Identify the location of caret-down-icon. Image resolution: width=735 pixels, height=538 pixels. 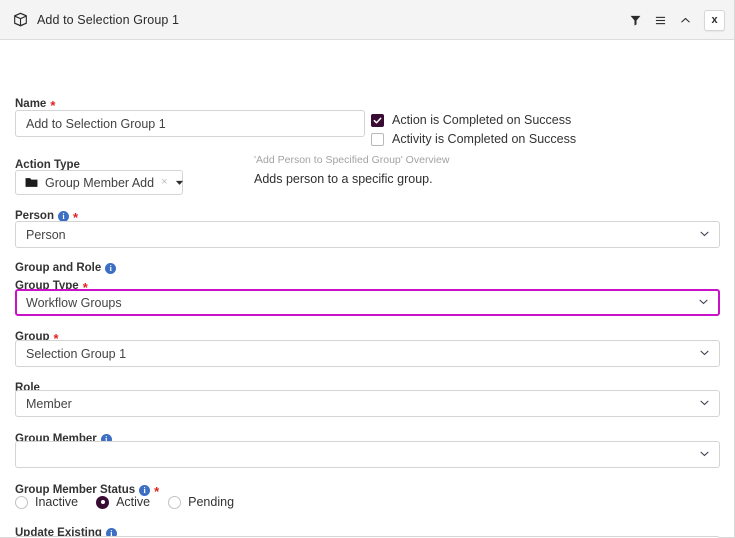
(179, 182).